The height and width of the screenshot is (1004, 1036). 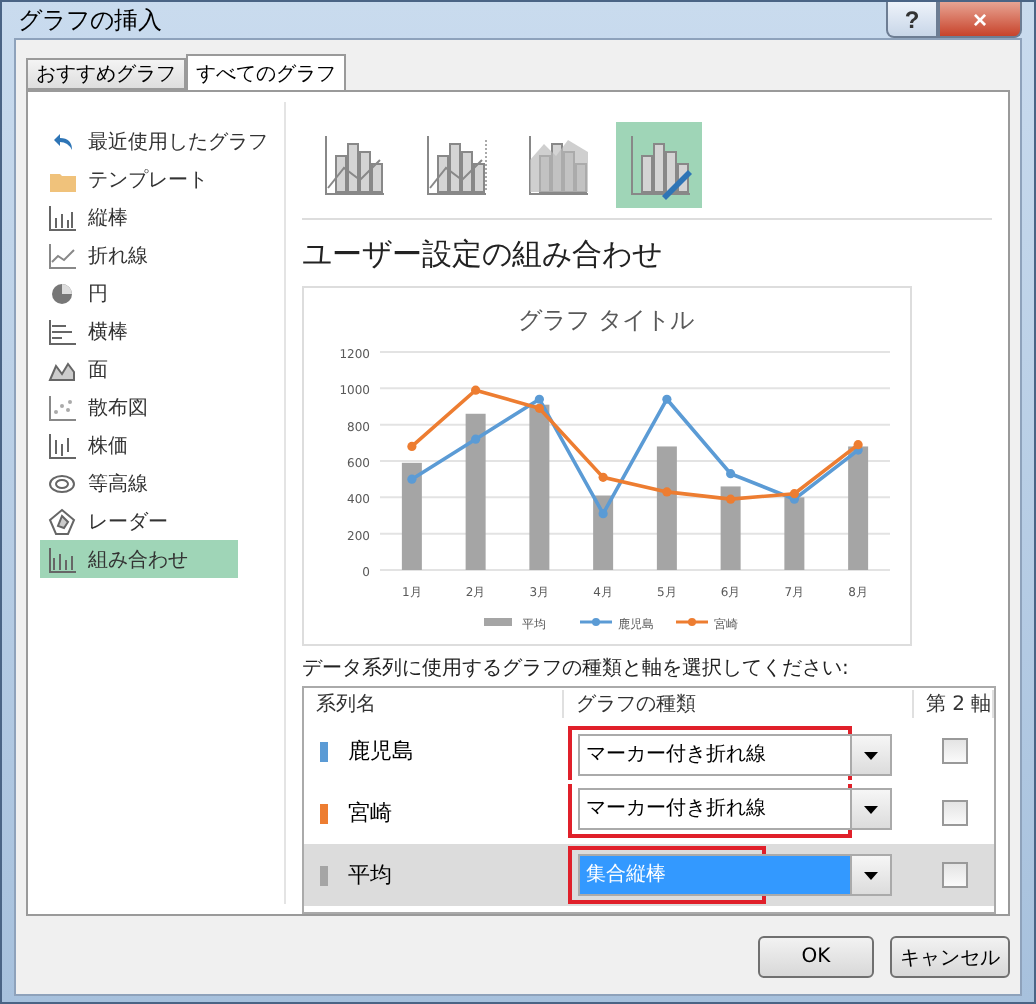 What do you see at coordinates (62, 331) in the screenshot?
I see `bar-chart-icon` at bounding box center [62, 331].